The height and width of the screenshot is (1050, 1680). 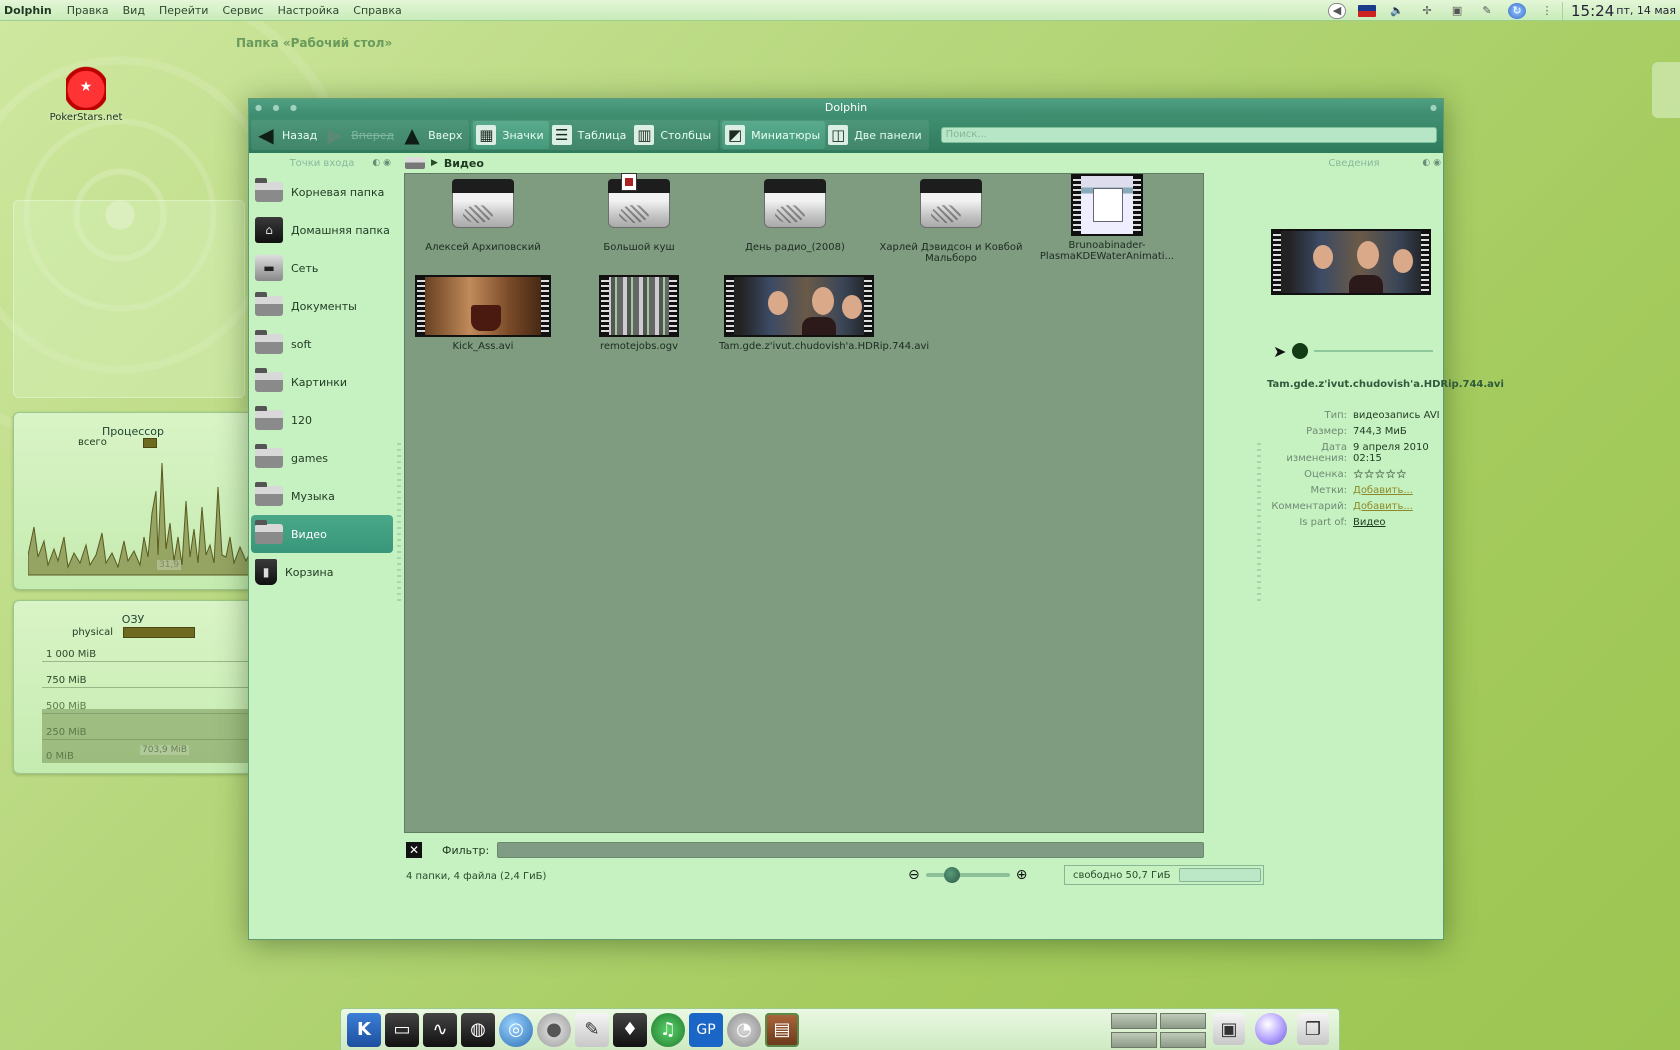 I want to click on free-space-bar, so click(x=1220, y=875).